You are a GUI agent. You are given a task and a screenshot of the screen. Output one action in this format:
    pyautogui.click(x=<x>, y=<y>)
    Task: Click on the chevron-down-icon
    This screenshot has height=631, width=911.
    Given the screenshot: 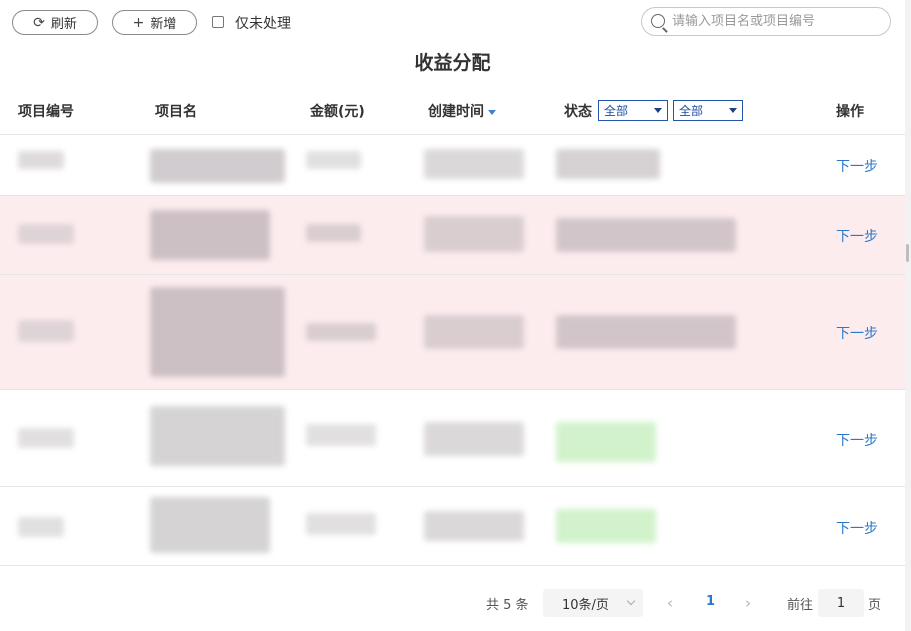 What is the action you would take?
    pyautogui.click(x=631, y=601)
    